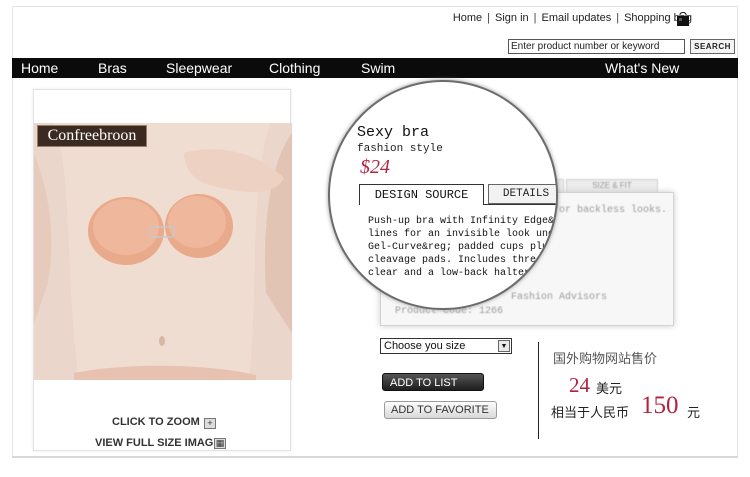 The width and height of the screenshot is (750, 477). I want to click on nav-item-home: Home, so click(39, 68).